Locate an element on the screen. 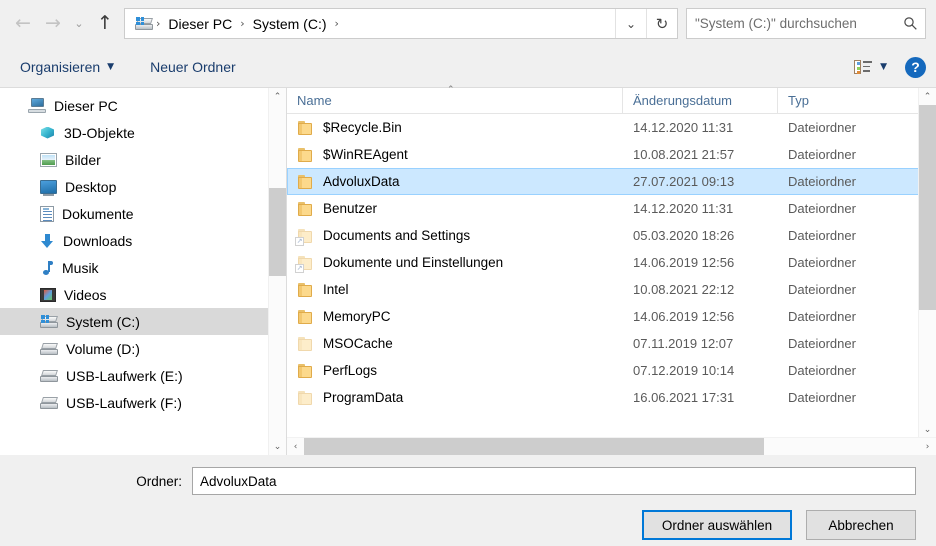 This screenshot has height=546, width=936. sidebar-item-dokumente: Dokumente is located at coordinates (143, 213).